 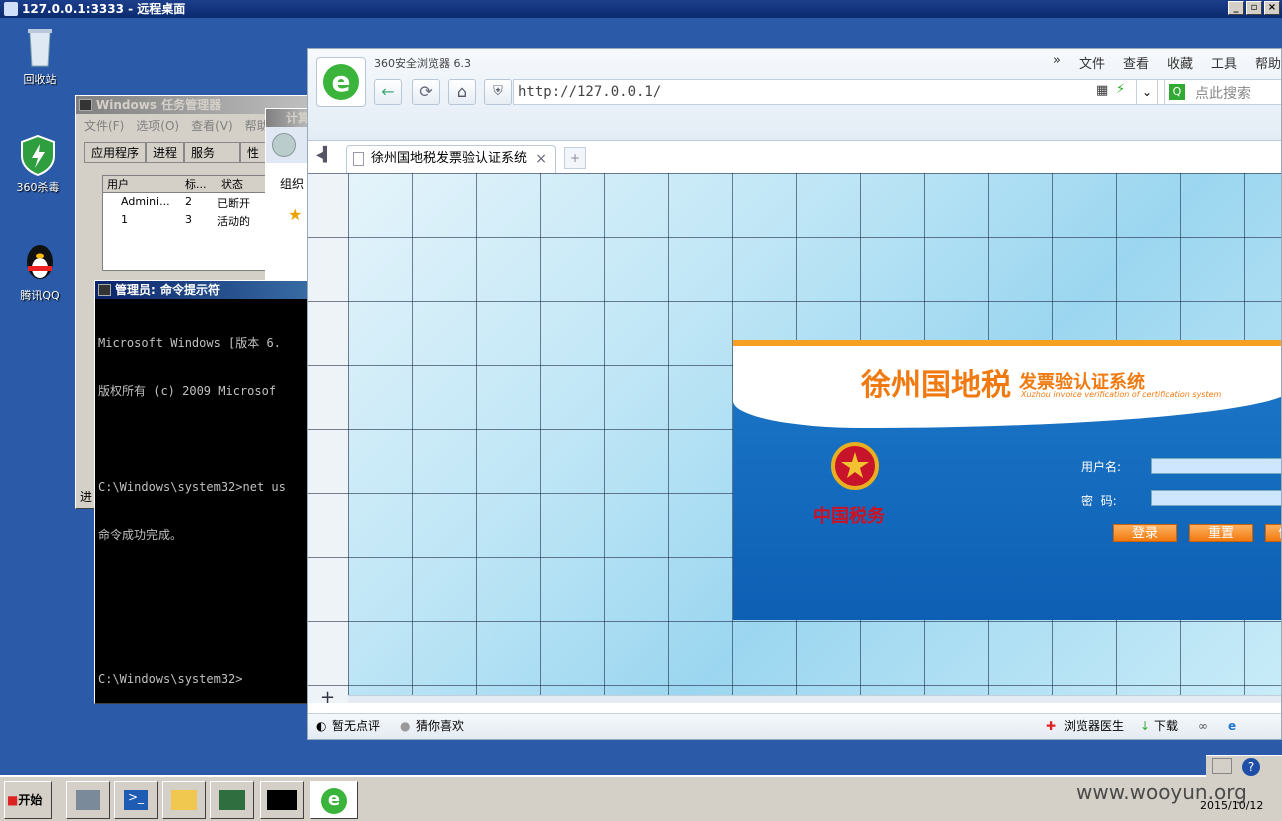 I want to click on cell-user: 1, so click(x=124, y=219).